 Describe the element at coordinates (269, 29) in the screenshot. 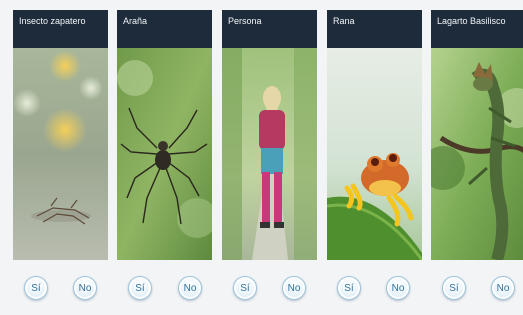

I see `card-title: Persona` at that location.